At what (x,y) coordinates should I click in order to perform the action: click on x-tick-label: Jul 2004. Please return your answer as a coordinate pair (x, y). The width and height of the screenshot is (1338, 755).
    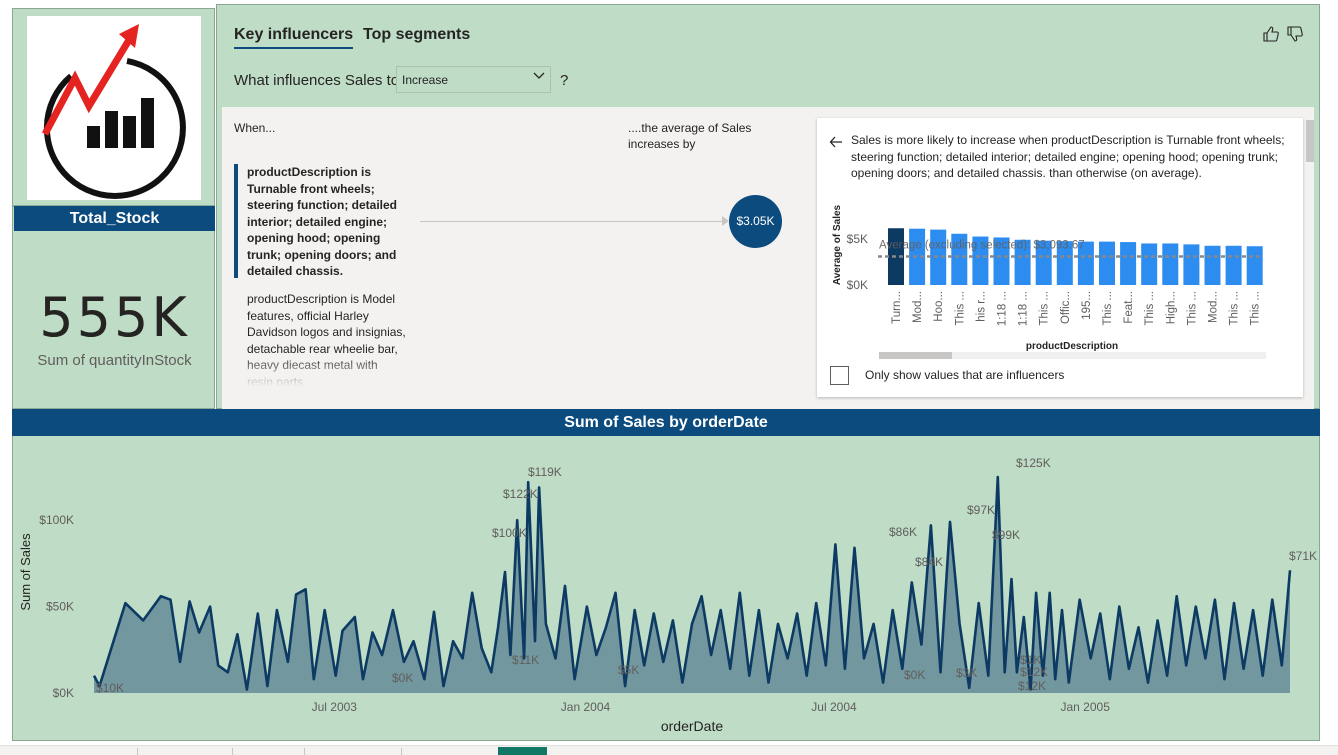
    Looking at the image, I should click on (834, 707).